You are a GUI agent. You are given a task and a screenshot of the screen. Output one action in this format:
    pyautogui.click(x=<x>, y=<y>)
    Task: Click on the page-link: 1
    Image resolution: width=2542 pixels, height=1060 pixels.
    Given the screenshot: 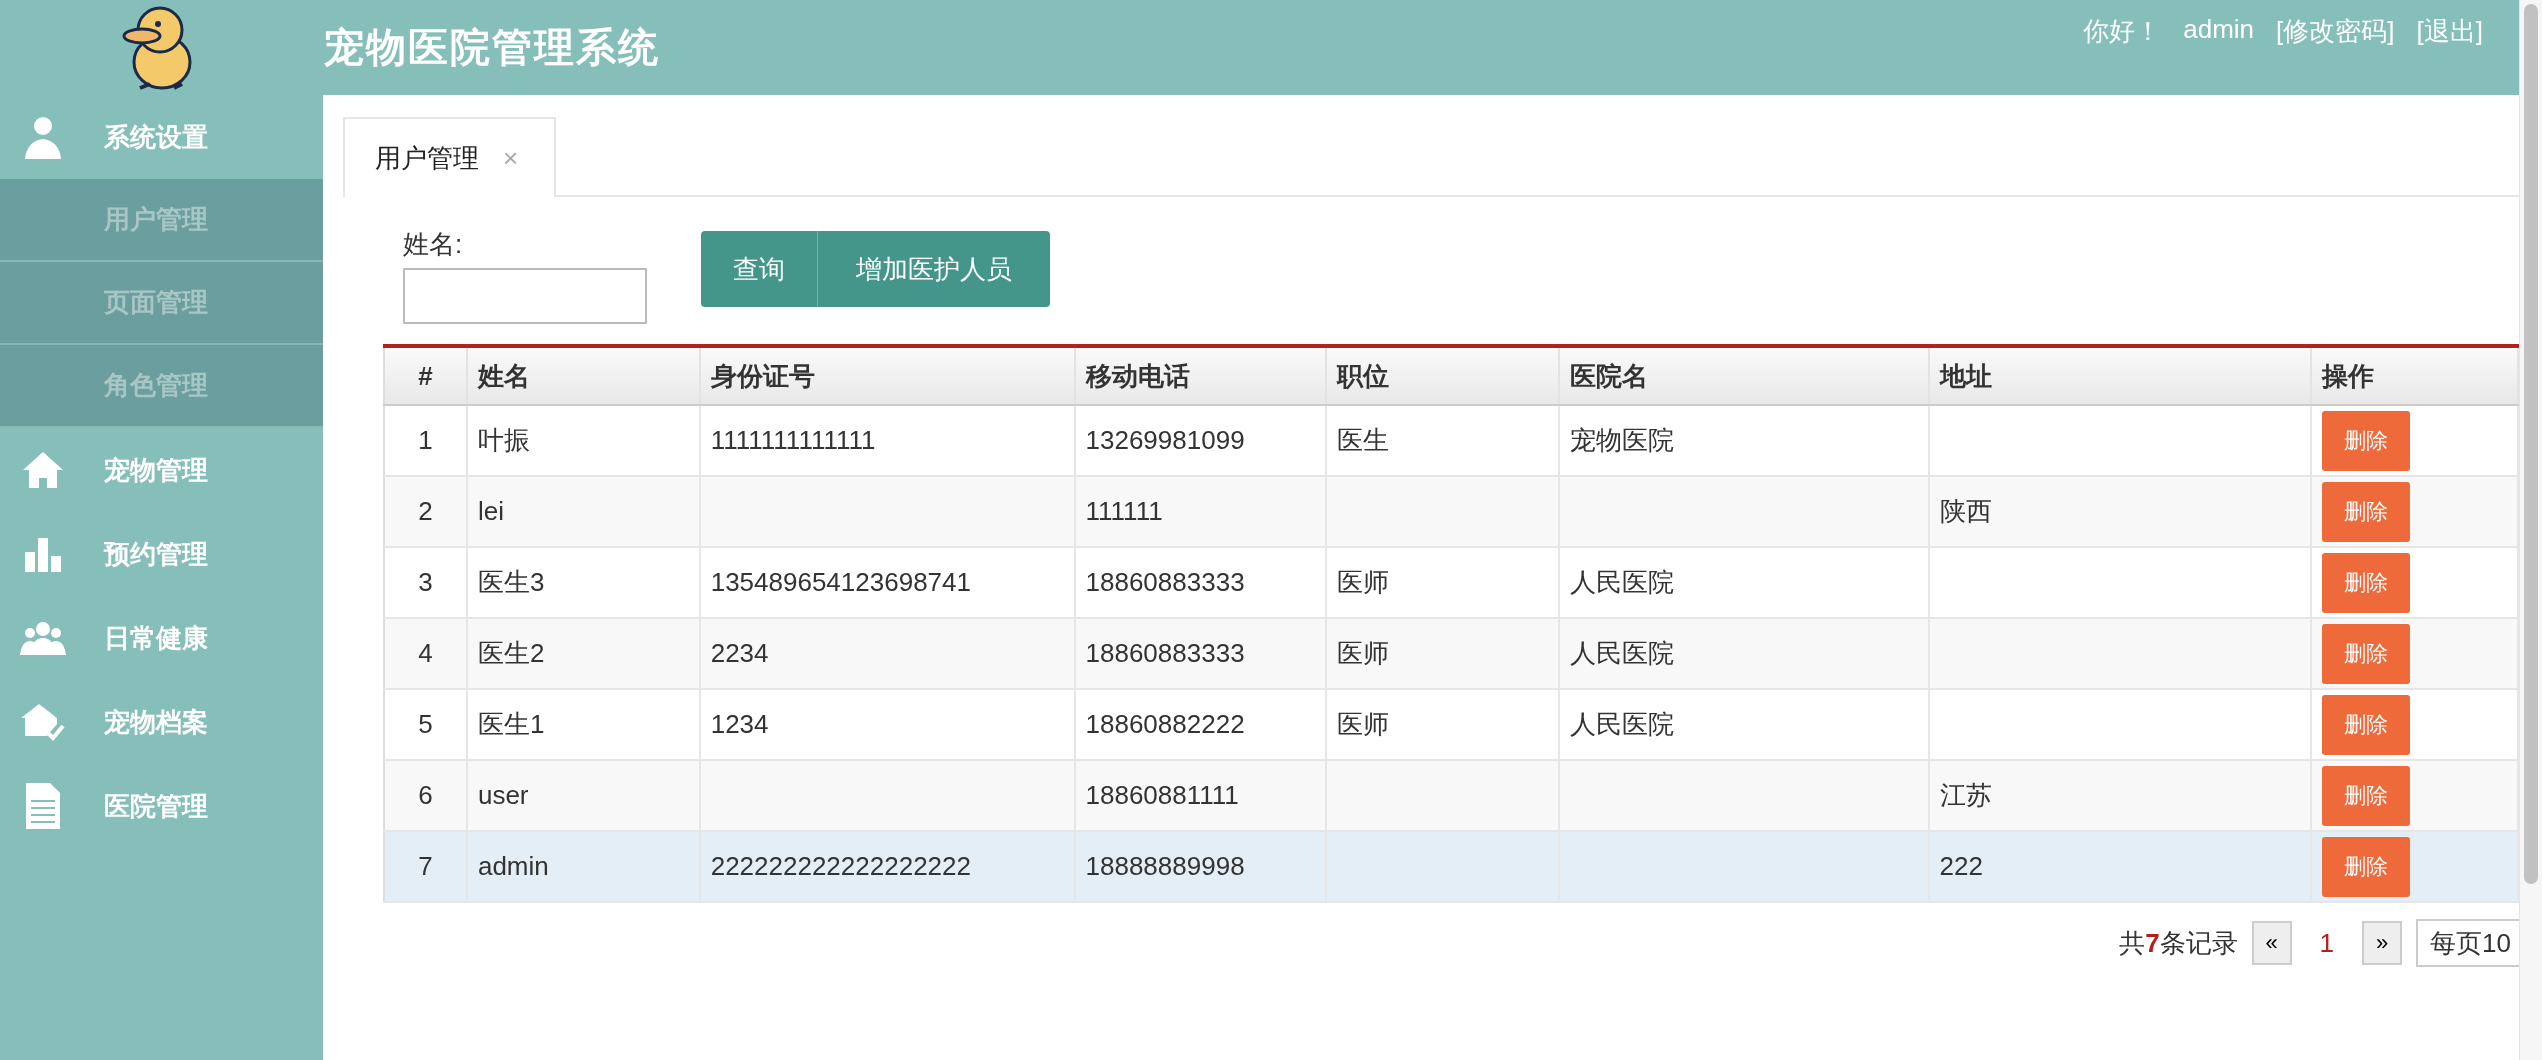 What is the action you would take?
    pyautogui.click(x=2327, y=943)
    